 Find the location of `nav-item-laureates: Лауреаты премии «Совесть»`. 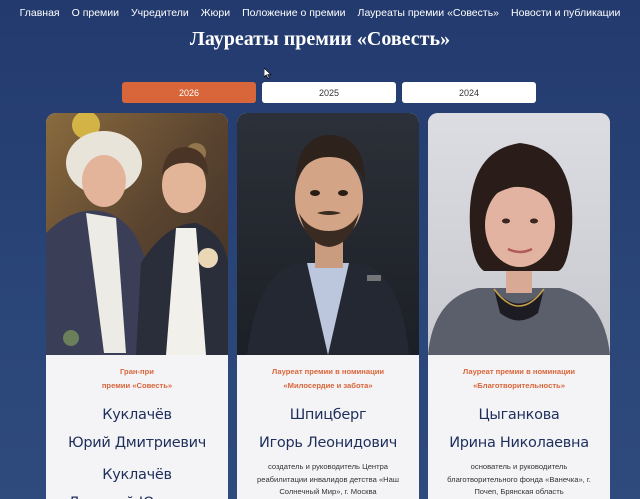

nav-item-laureates: Лауреаты премии «Совесть» is located at coordinates (428, 13).